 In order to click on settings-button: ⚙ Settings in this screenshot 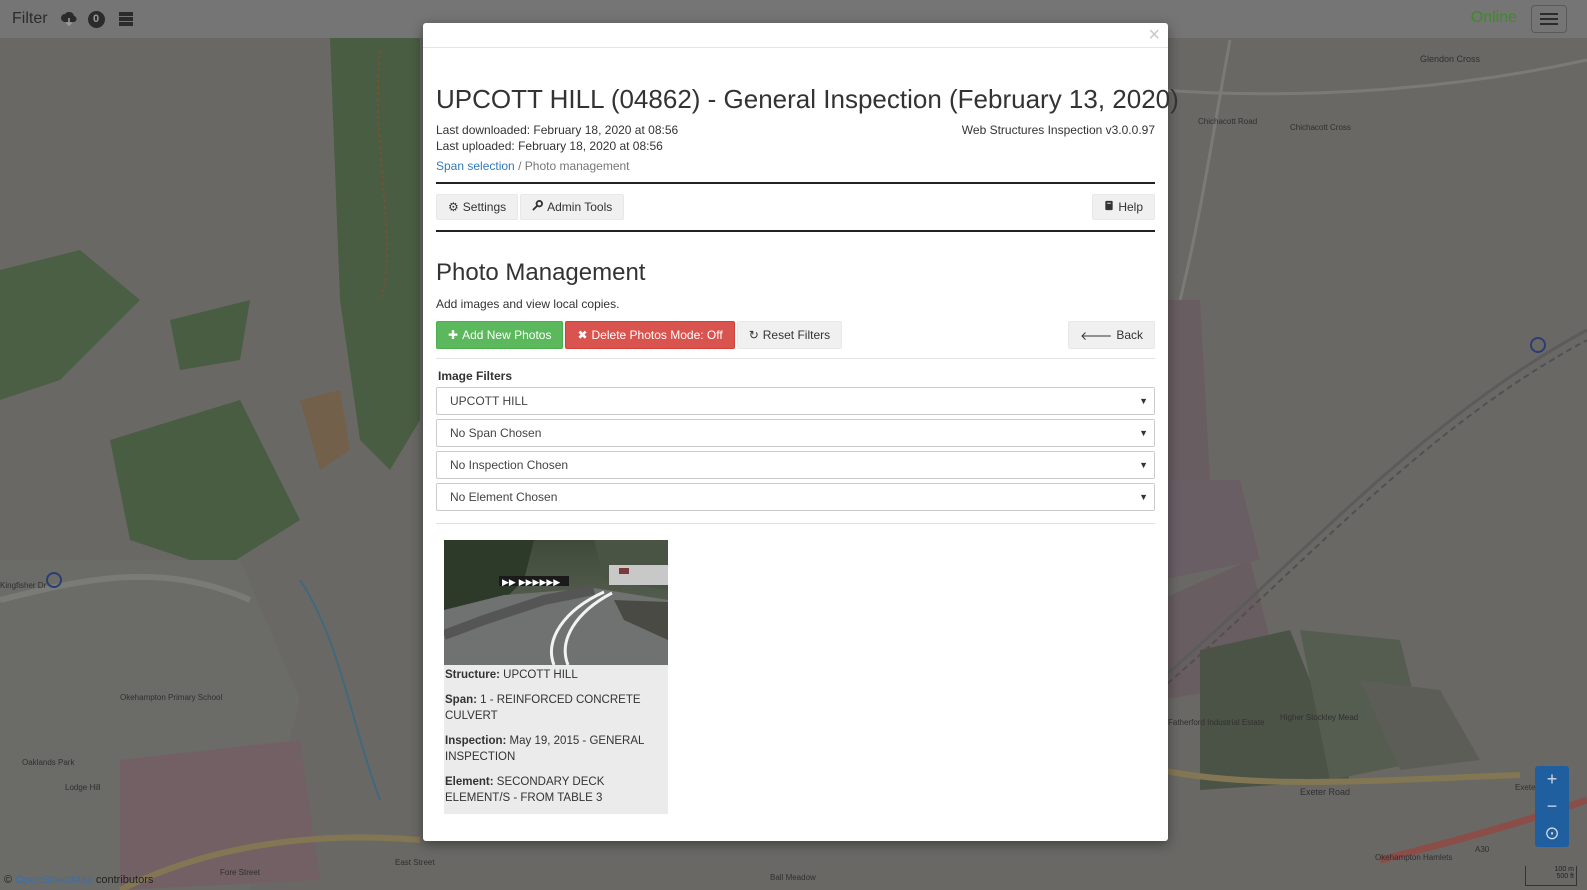, I will do `click(477, 207)`.